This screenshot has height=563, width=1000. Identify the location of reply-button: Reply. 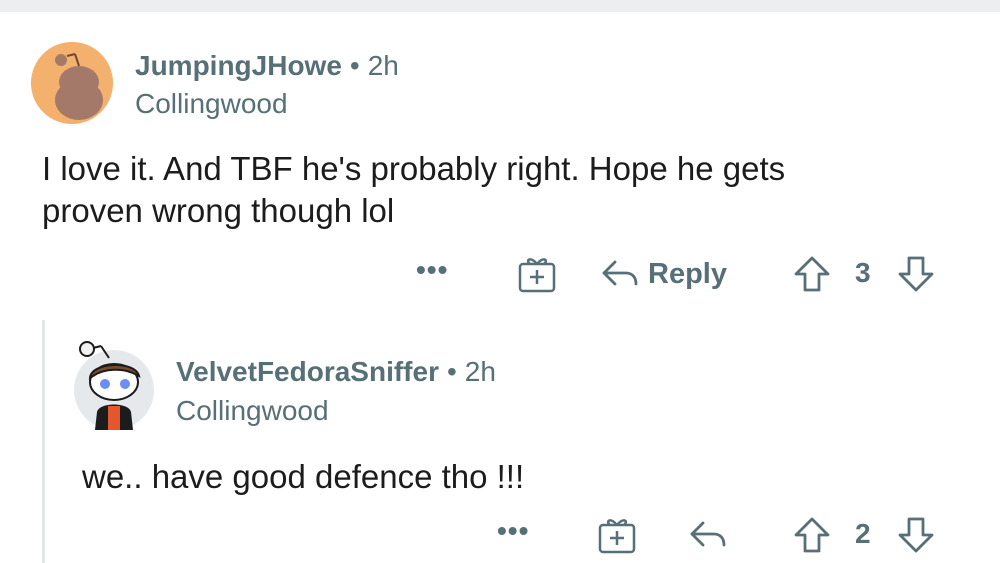
(663, 274).